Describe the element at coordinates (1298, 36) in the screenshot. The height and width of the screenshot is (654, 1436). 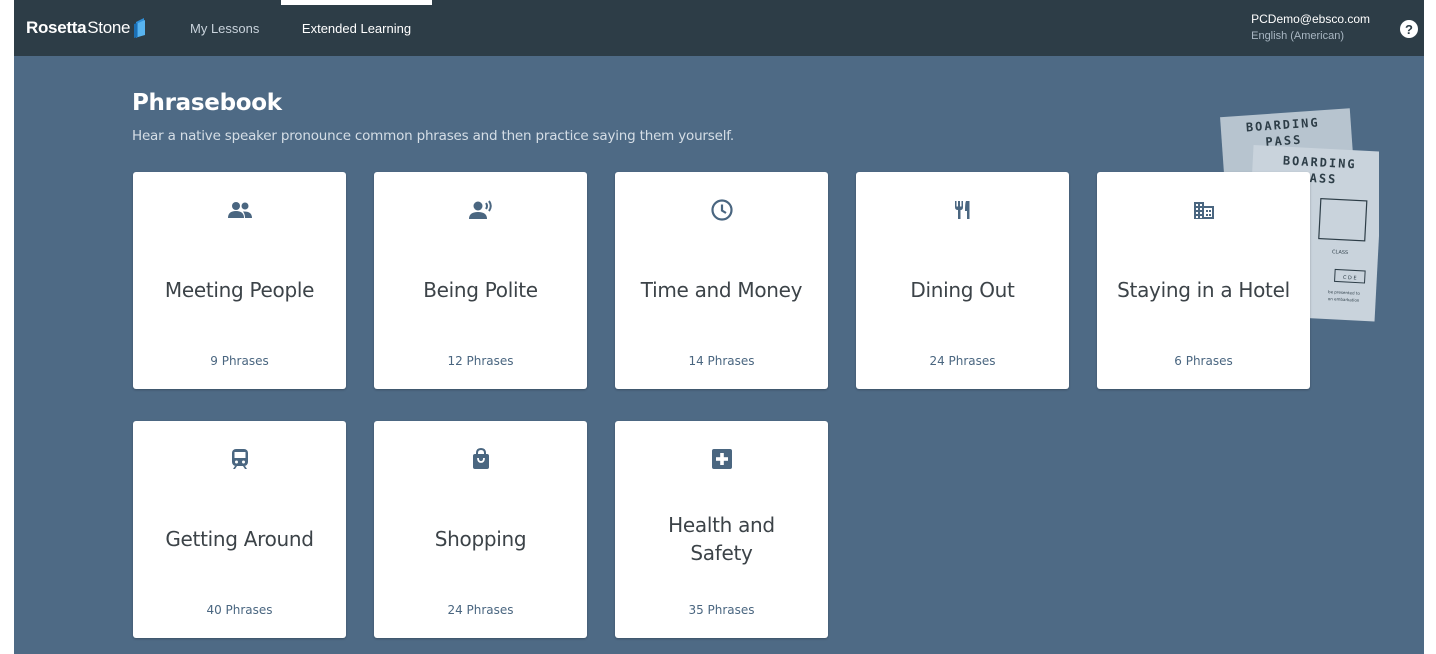
I see `account-language: English (American)` at that location.